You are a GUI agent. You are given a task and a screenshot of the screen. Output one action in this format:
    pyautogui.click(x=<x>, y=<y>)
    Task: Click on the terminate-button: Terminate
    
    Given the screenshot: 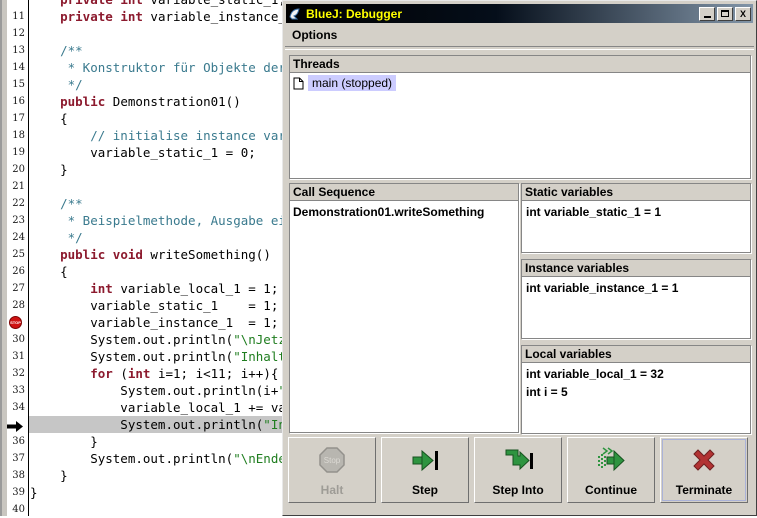 What is the action you would take?
    pyautogui.click(x=704, y=470)
    